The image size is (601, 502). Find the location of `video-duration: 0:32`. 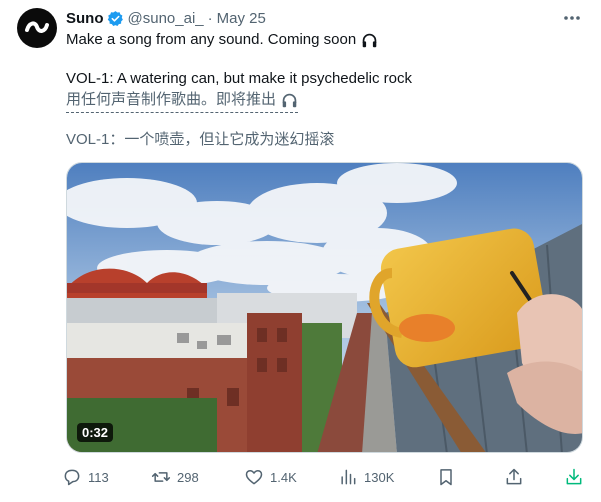

video-duration: 0:32 is located at coordinates (95, 432).